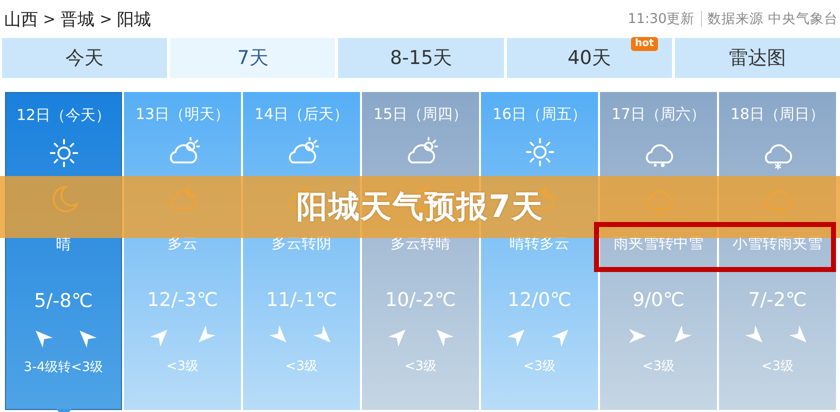  What do you see at coordinates (757, 58) in the screenshot?
I see `tab: 雷达图` at bounding box center [757, 58].